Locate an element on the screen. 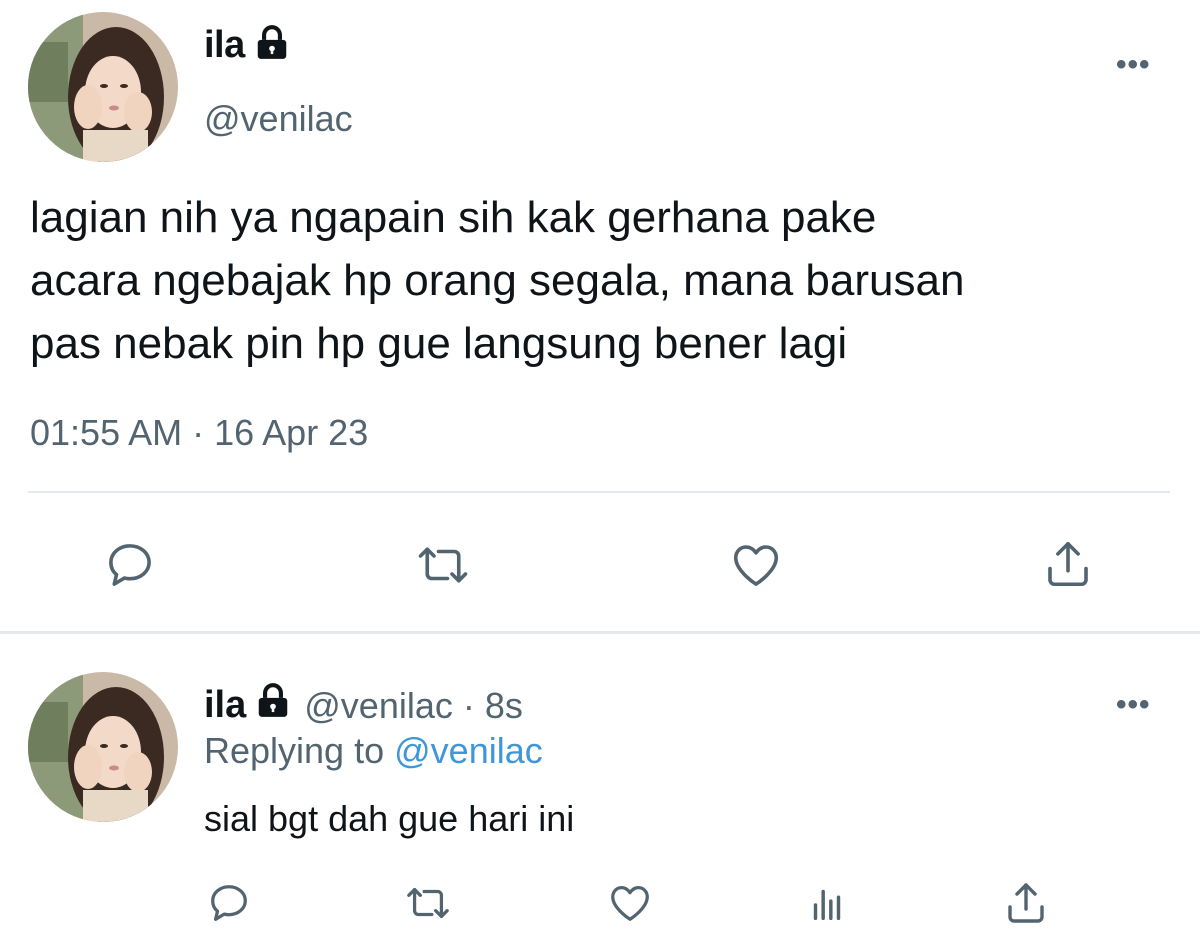  analytics-icon is located at coordinates (827, 903).